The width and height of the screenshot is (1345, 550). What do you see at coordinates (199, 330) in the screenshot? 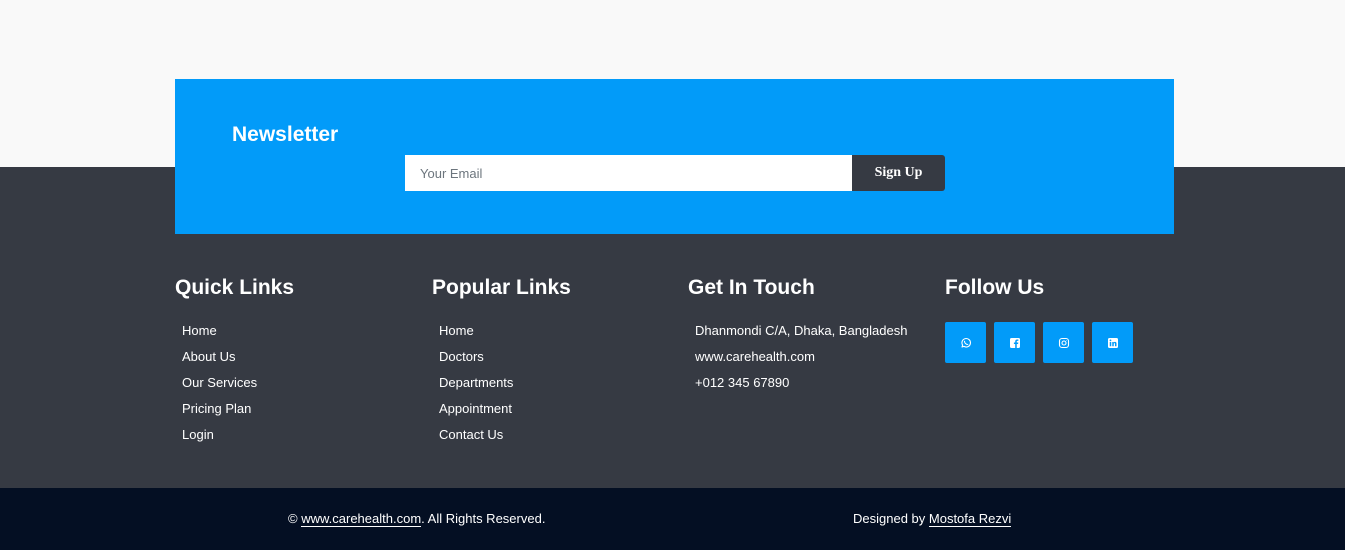
I see `quick-link-home: Home` at bounding box center [199, 330].